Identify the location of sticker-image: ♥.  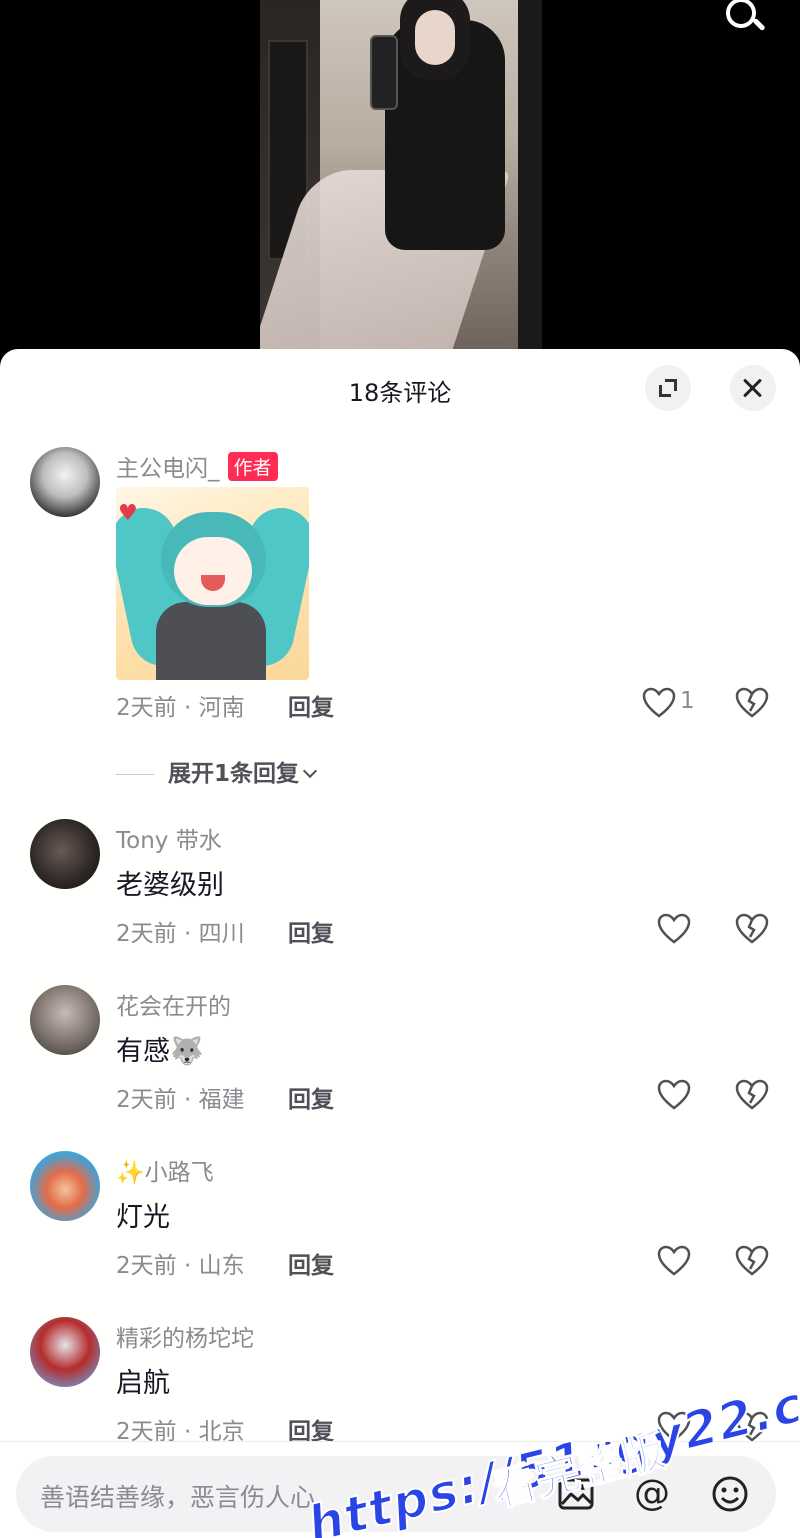
(212, 583).